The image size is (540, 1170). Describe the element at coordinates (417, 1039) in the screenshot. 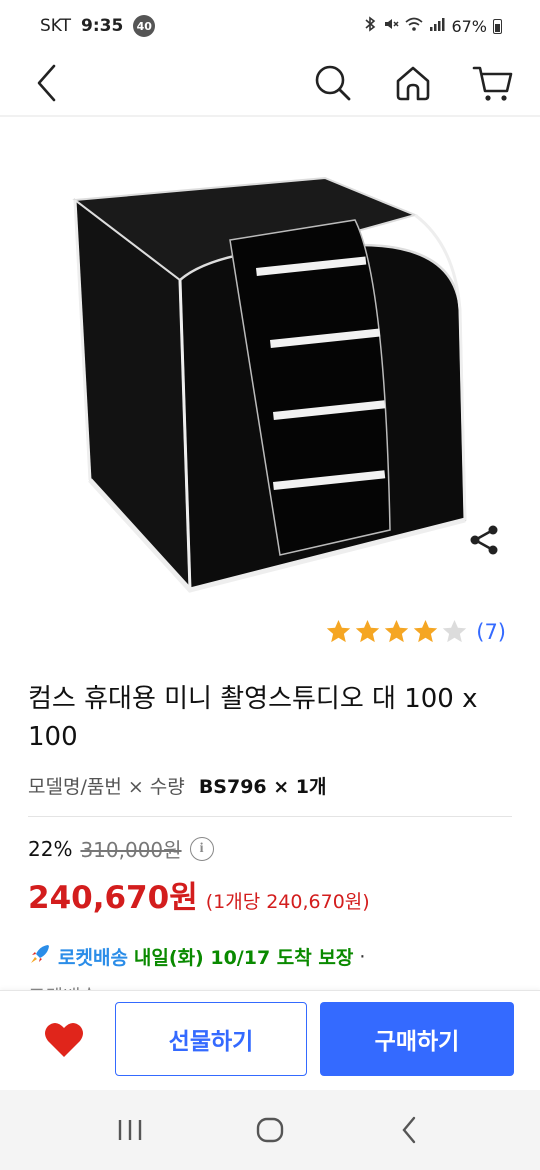

I see `buy-button: 구매하기` at that location.